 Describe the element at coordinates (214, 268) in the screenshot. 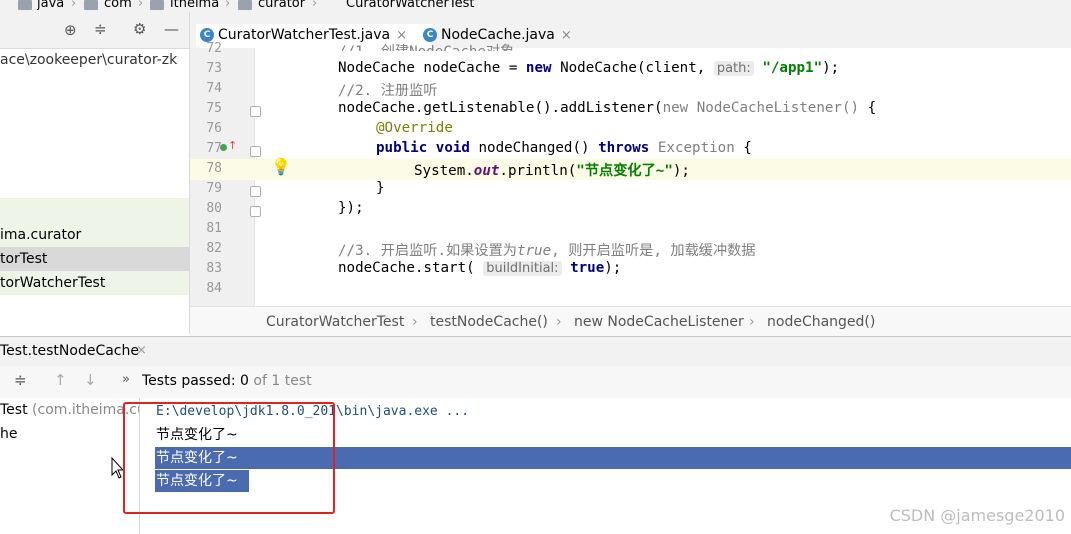

I see `line-number: 83` at that location.